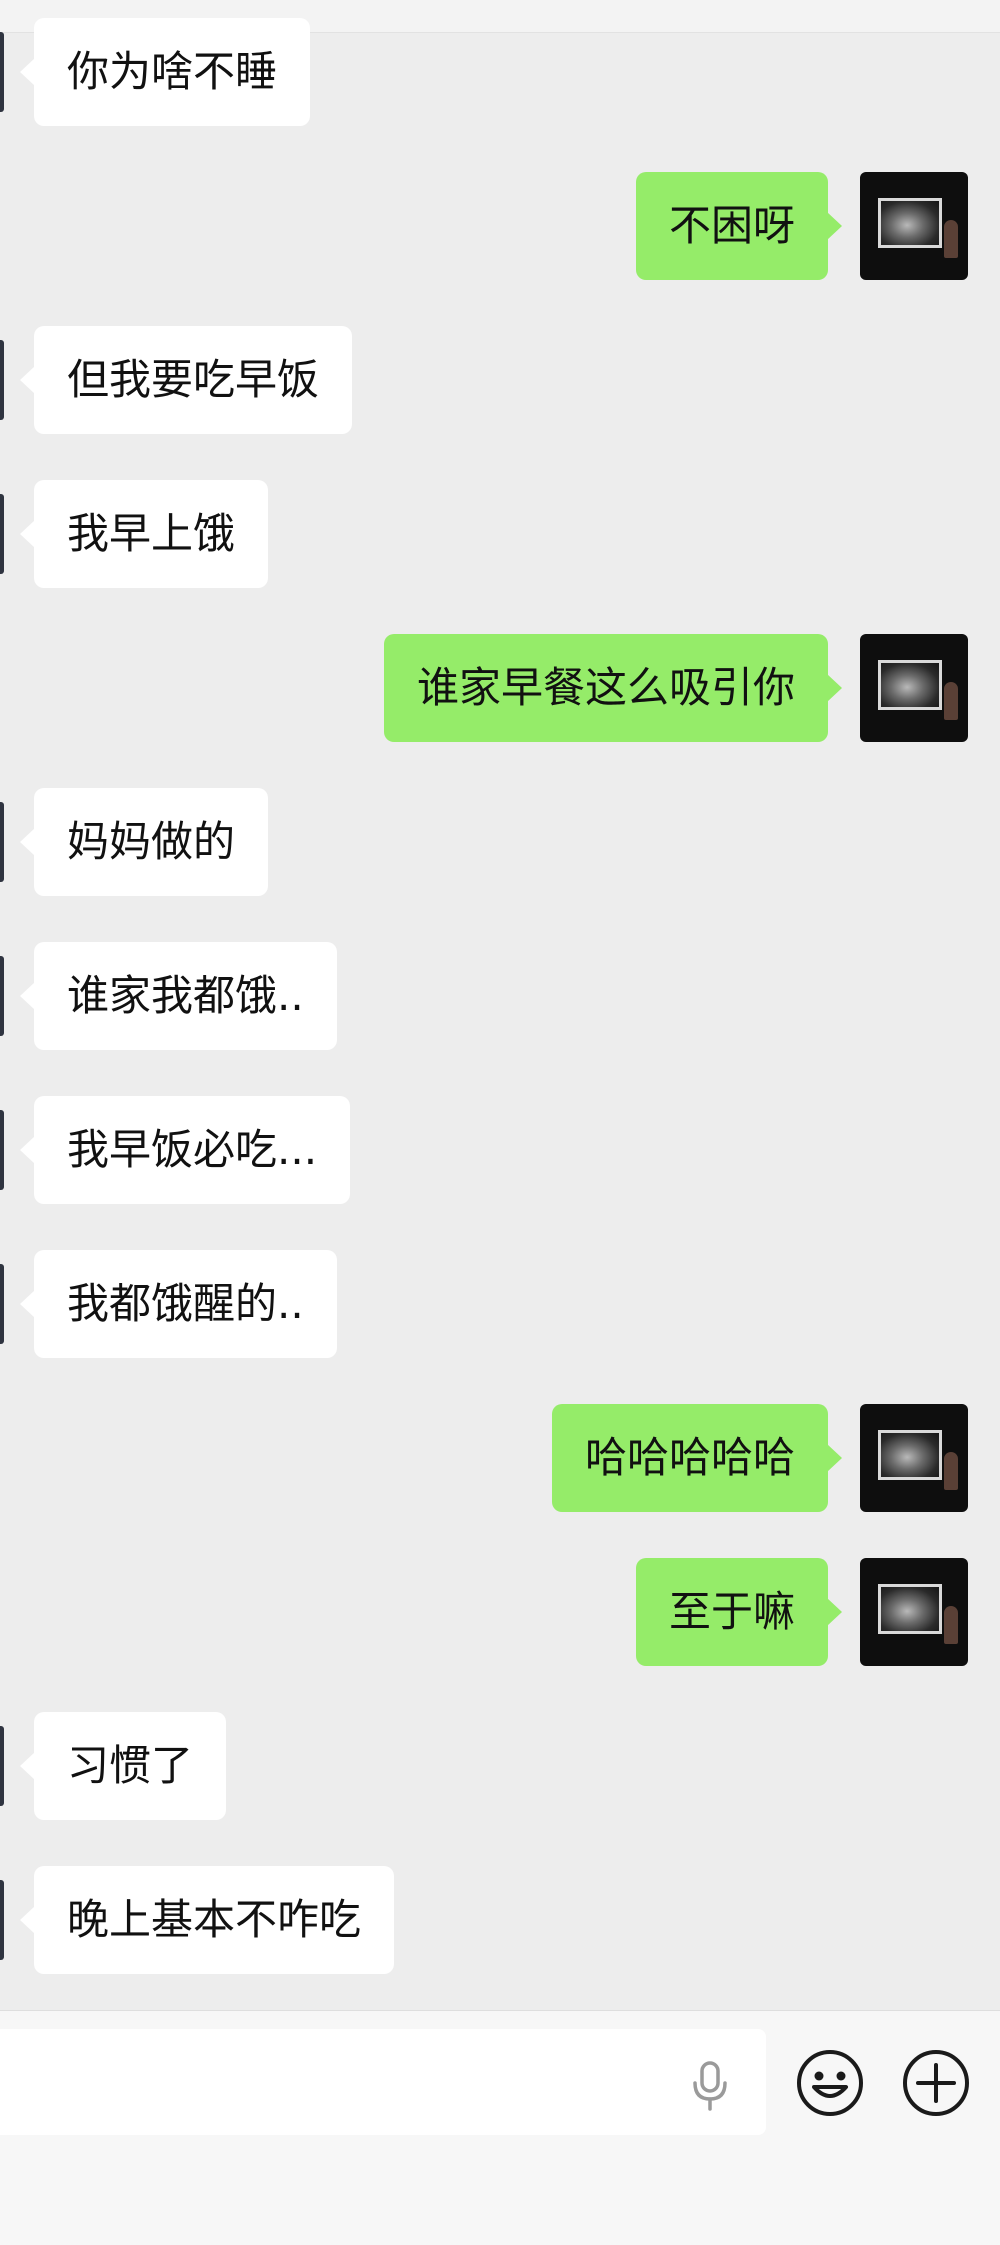  Describe the element at coordinates (383, 2082) in the screenshot. I see `message-input` at that location.